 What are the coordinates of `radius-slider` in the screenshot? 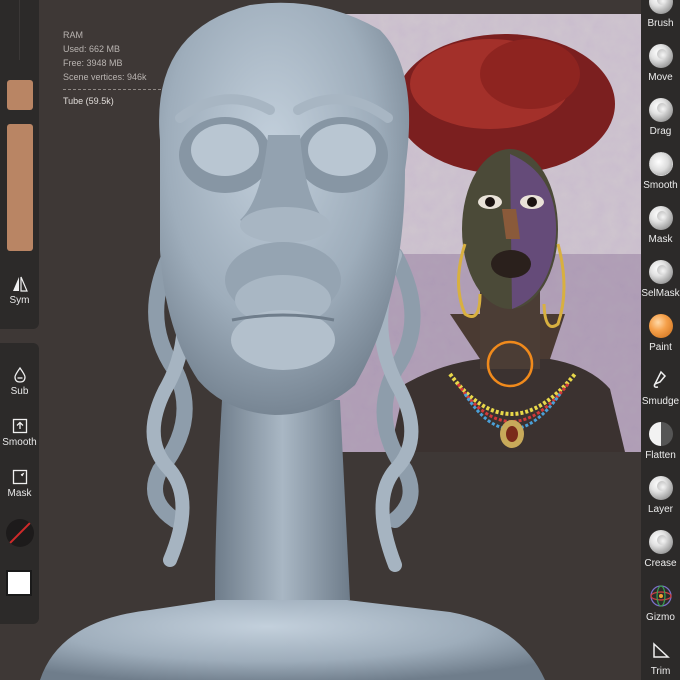 It's located at (19, 30).